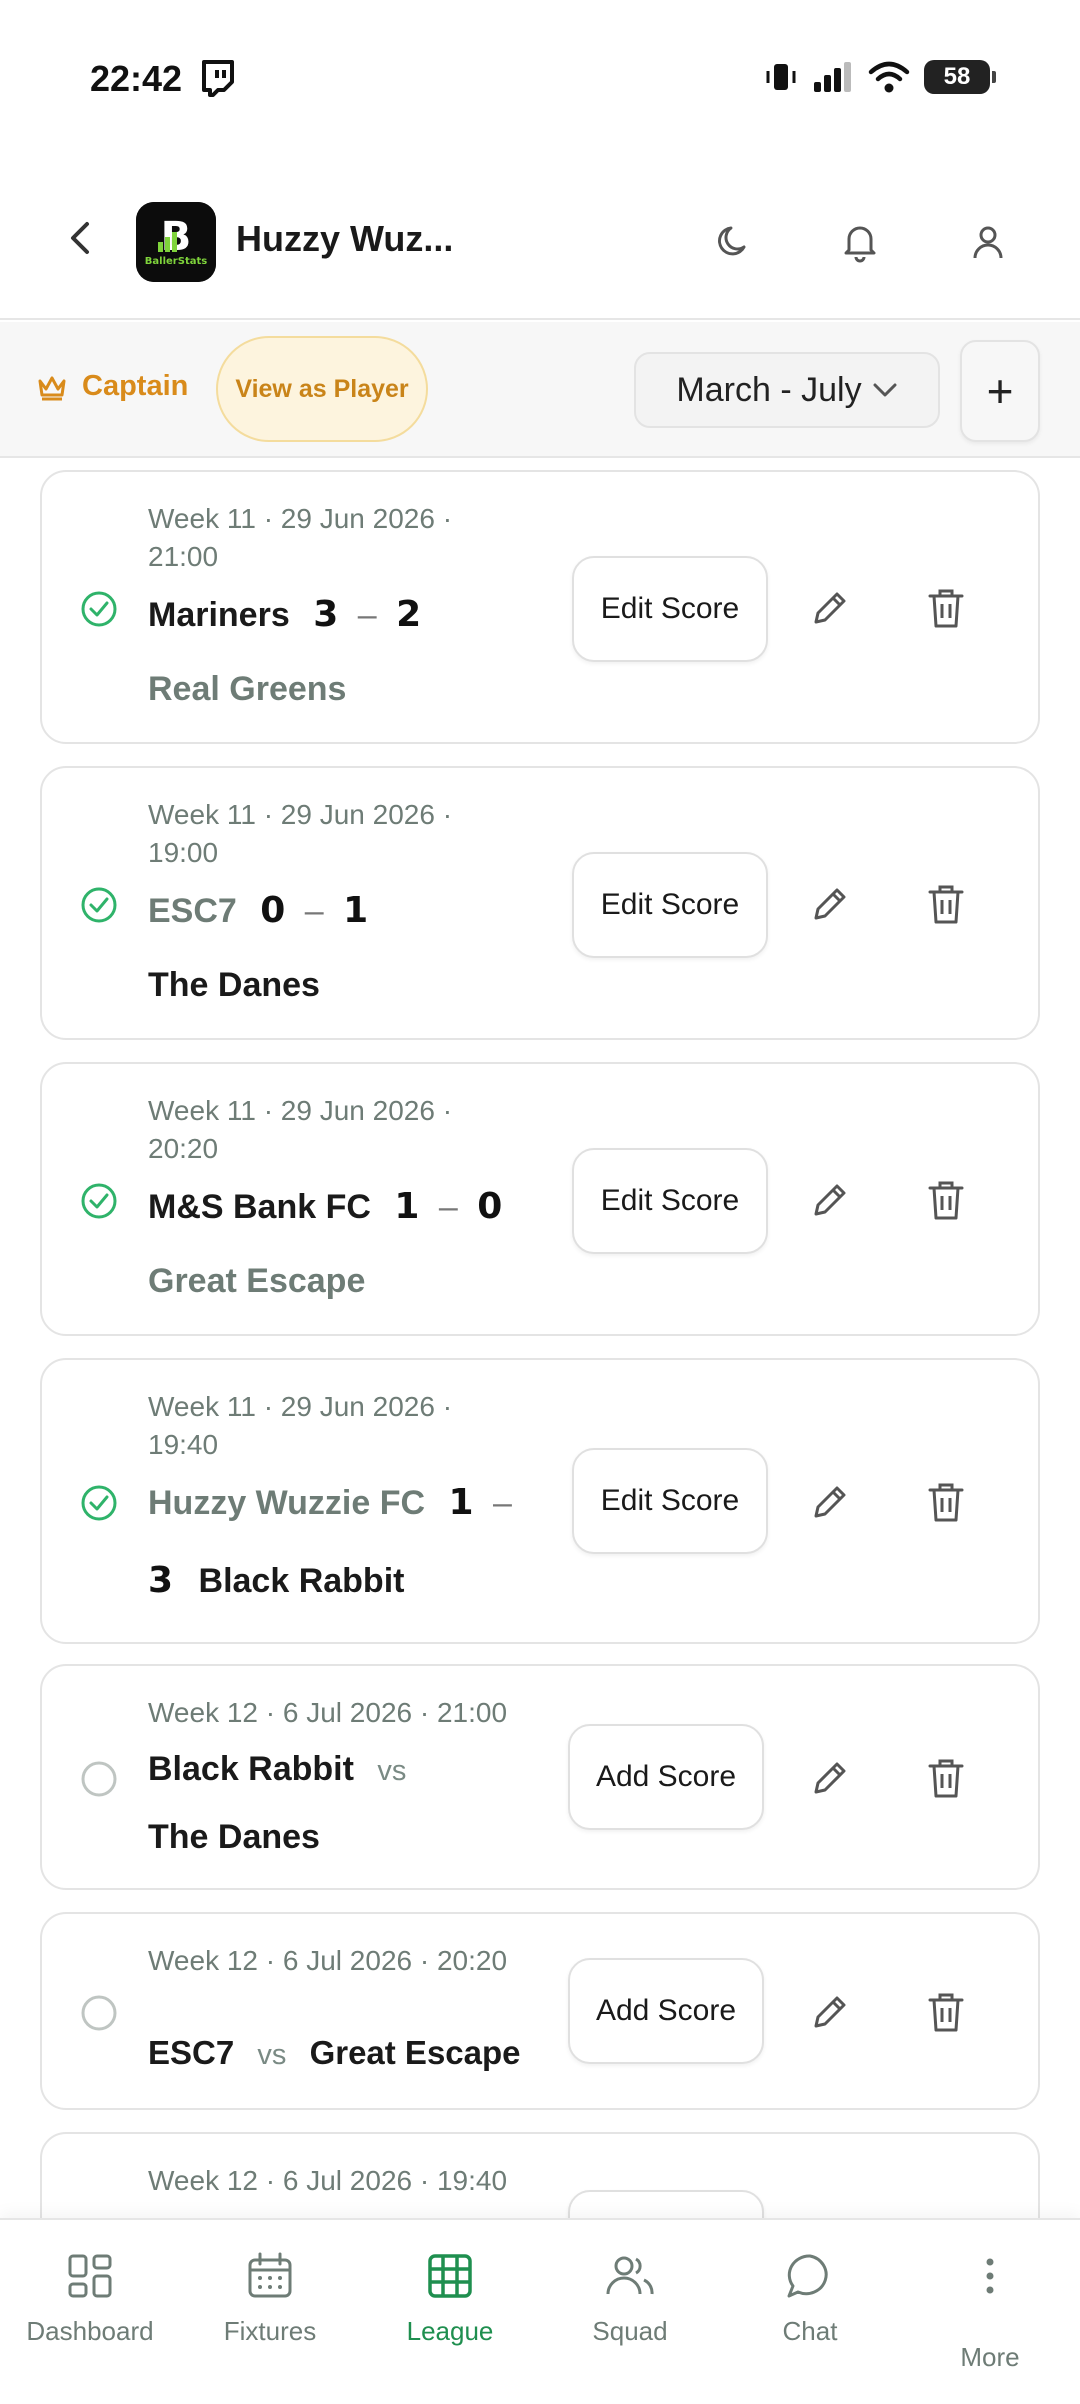 The width and height of the screenshot is (1080, 2404). What do you see at coordinates (885, 390) in the screenshot?
I see `chevron-down-icon` at bounding box center [885, 390].